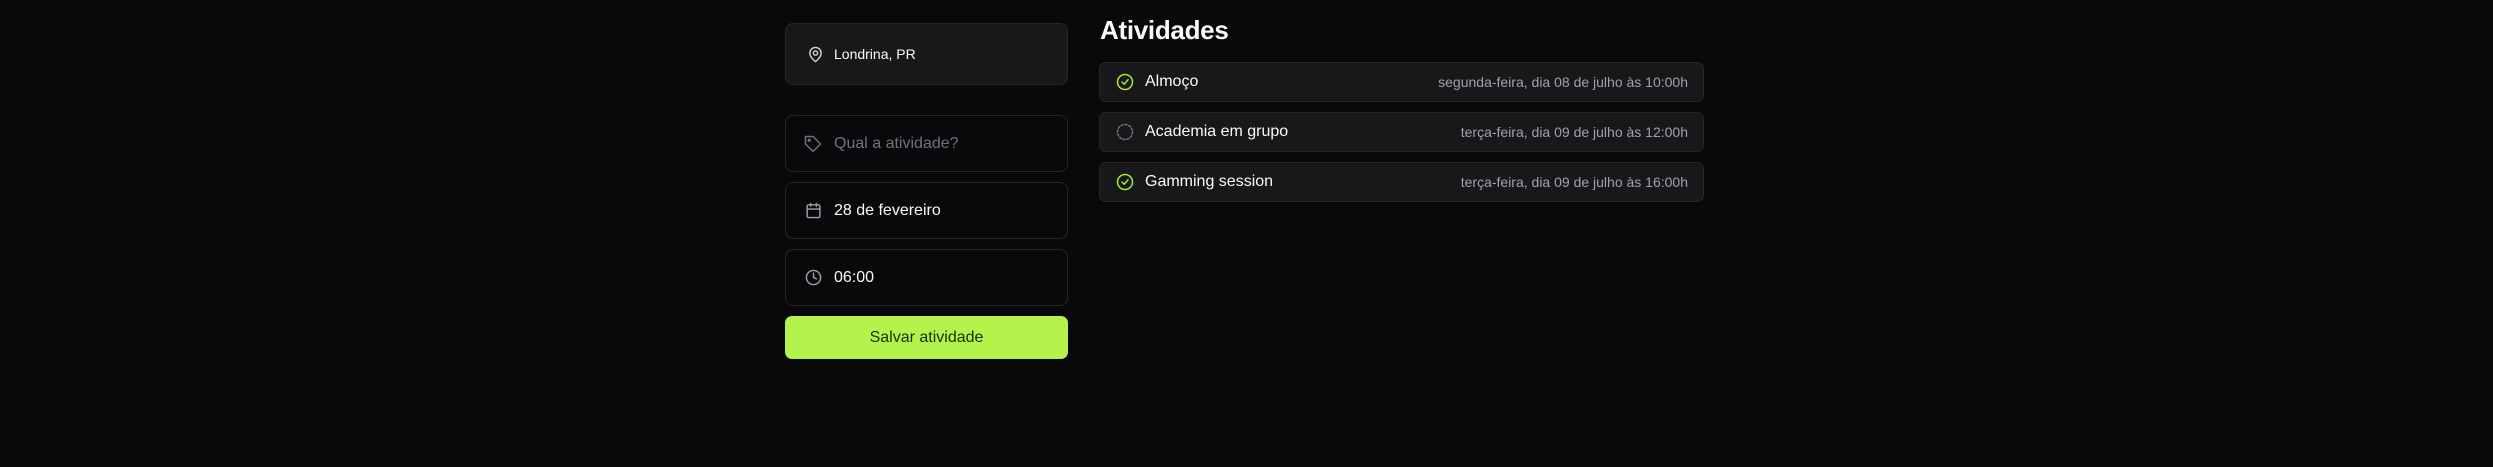  What do you see at coordinates (1563, 82) in the screenshot?
I see `activity-datetime: segunda-feira, dia 08 de julho às 10:00h` at bounding box center [1563, 82].